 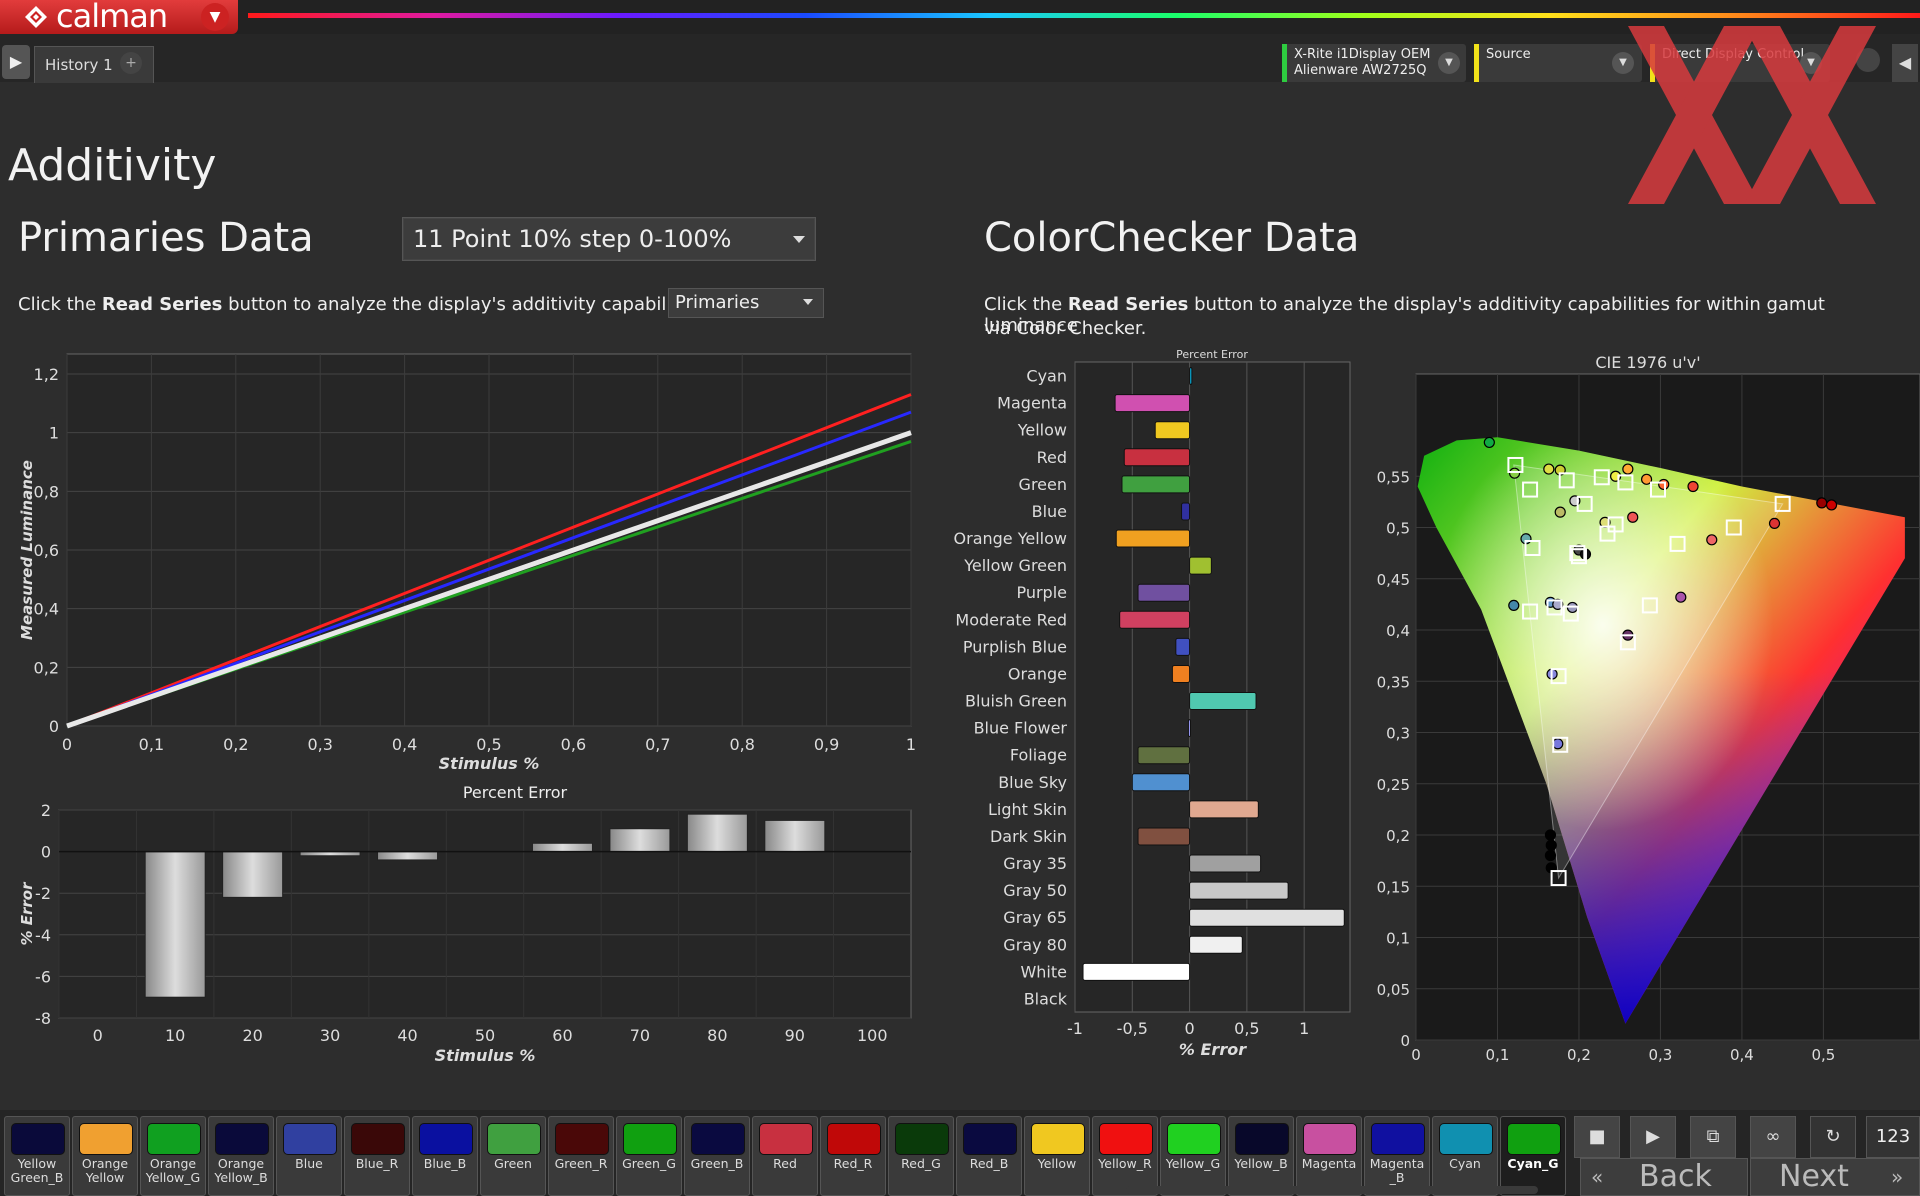 I want to click on x-axis-label: Stimulus %, so click(x=489, y=762).